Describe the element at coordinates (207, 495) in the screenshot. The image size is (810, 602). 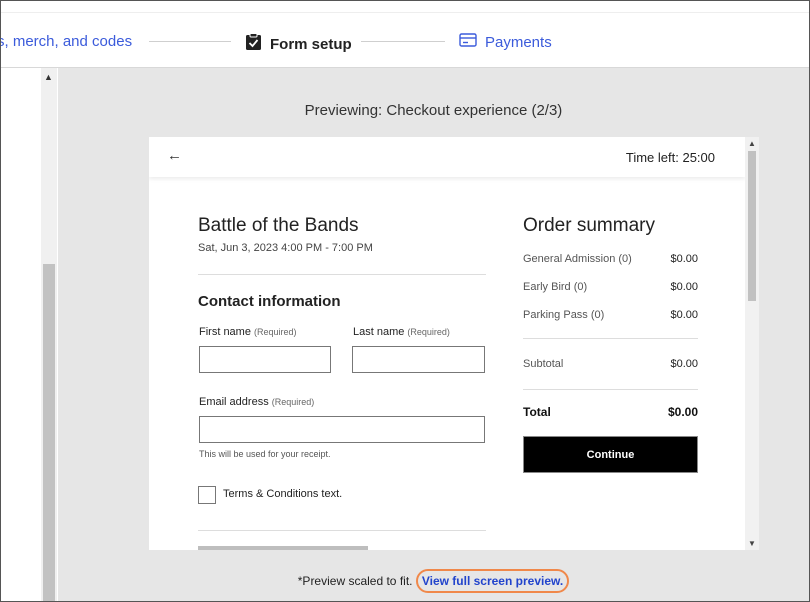
I see `terms-checkbox` at that location.